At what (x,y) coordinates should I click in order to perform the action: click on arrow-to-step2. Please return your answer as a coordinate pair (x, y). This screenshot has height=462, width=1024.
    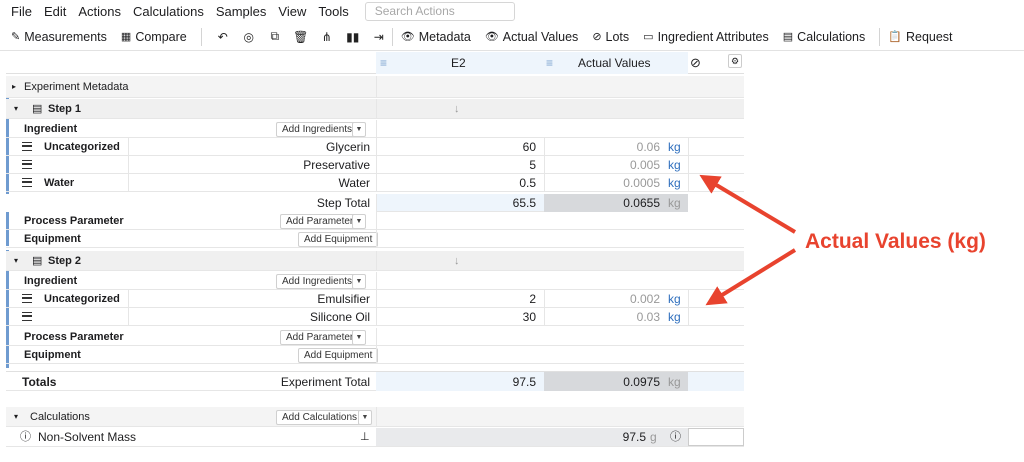
    Looking at the image, I should click on (751, 277).